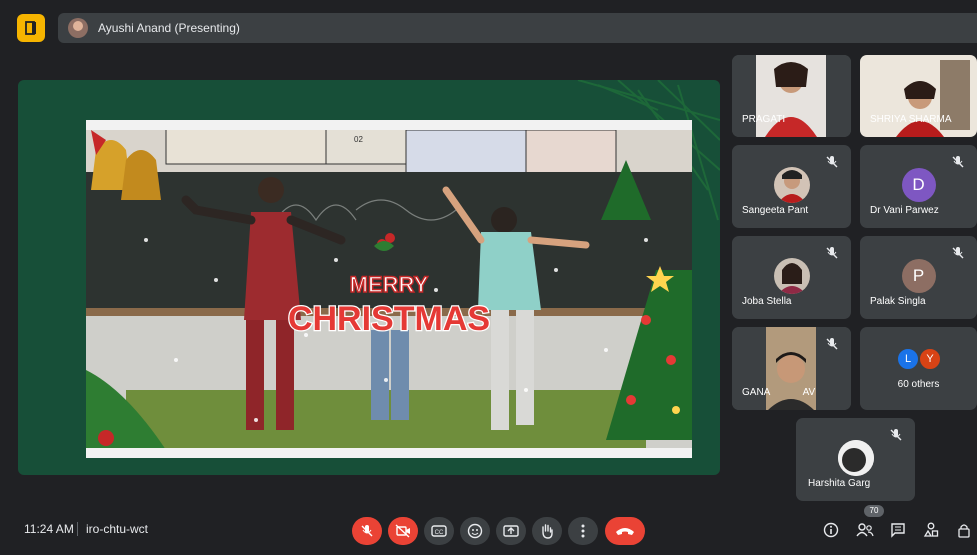 This screenshot has width=977, height=555. What do you see at coordinates (904, 210) in the screenshot?
I see `participant-name: Dr Vani Parwez` at bounding box center [904, 210].